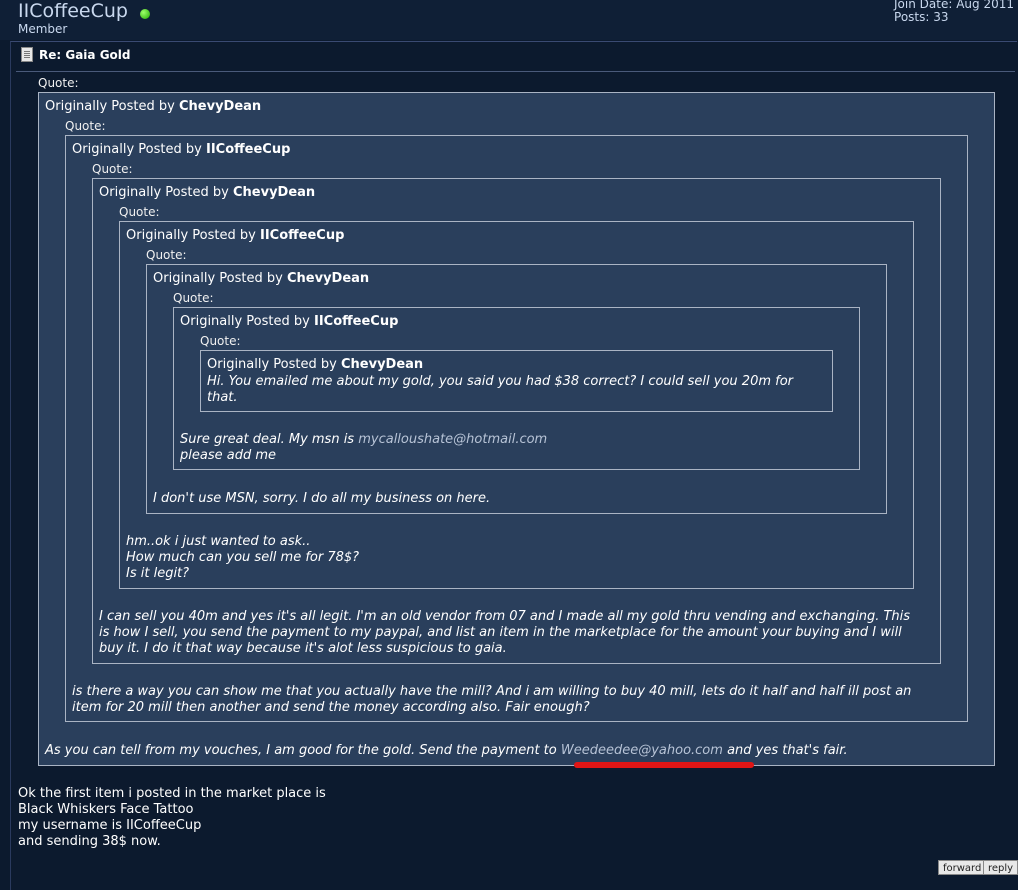  Describe the element at coordinates (452, 439) in the screenshot. I see `email-link: mycalloushate@hotmail.com` at that location.